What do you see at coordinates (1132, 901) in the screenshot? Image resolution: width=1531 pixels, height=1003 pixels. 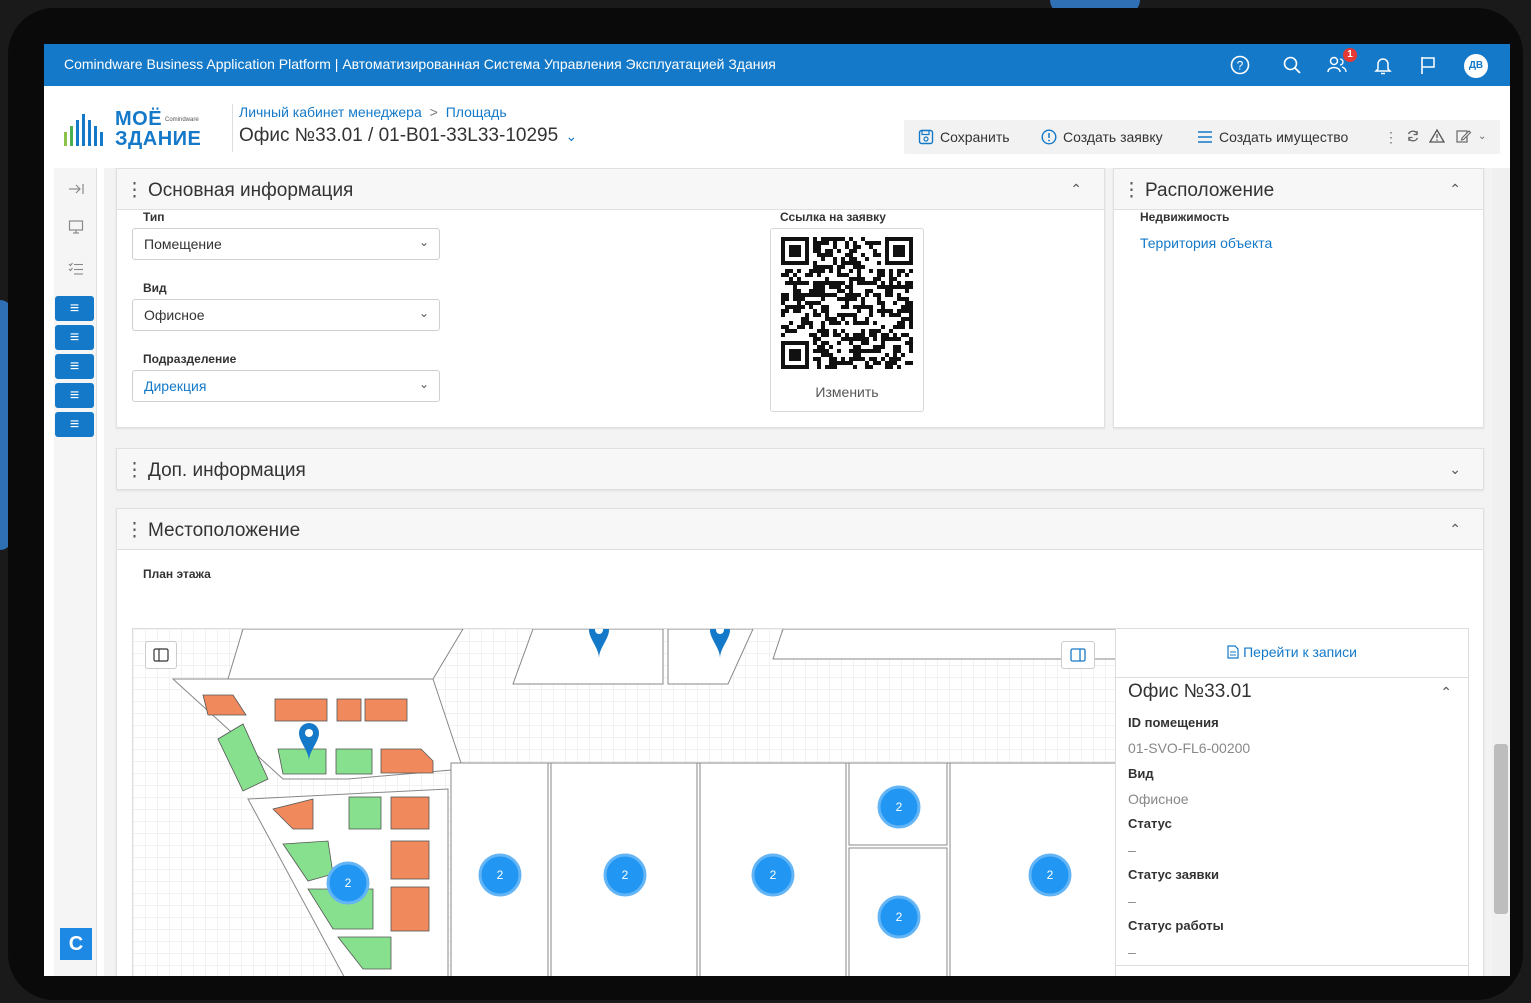 I see `request-status-value: –` at bounding box center [1132, 901].